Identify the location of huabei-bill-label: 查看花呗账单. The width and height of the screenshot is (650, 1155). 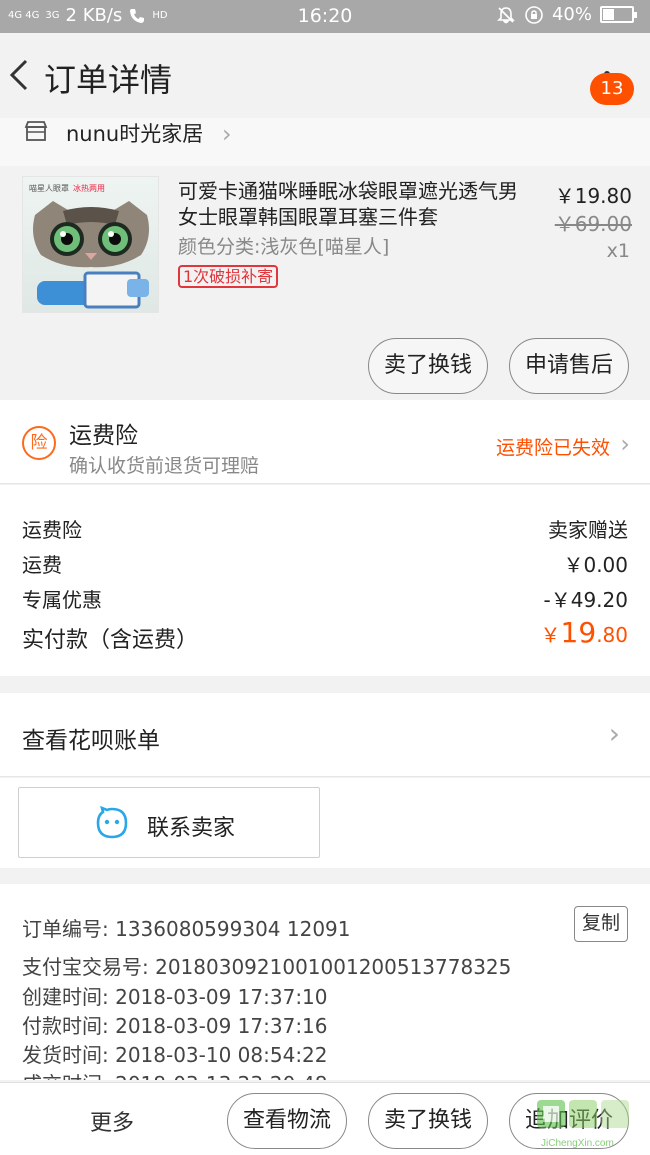
(91, 741).